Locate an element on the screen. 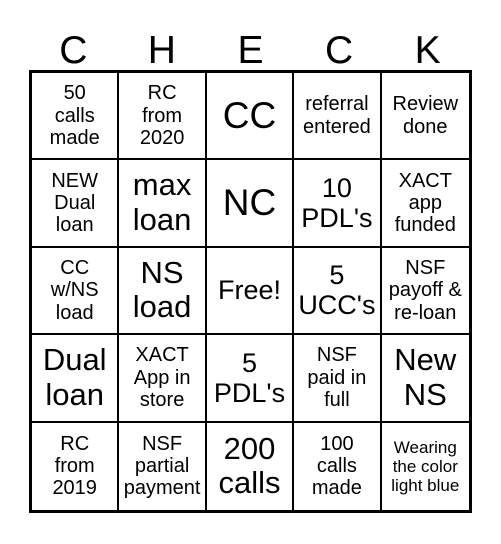  bingo-cell-label: XACT app funded is located at coordinates (425, 203).